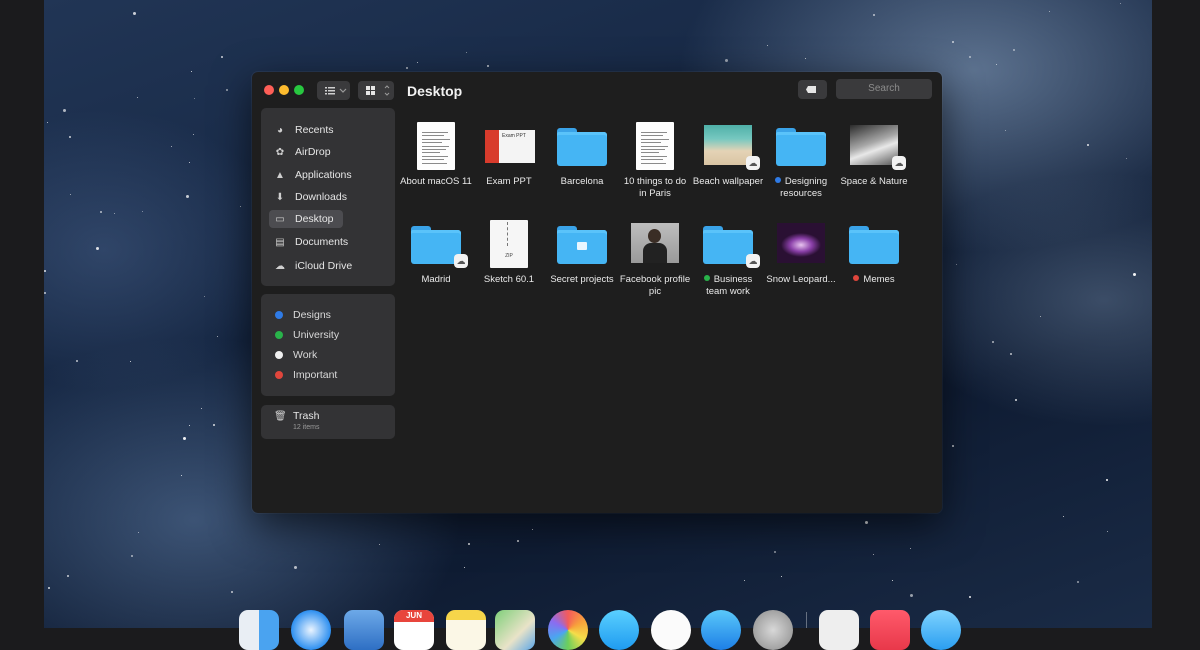  I want to click on file-item: ☁ Beach wallpaper, so click(728, 155).